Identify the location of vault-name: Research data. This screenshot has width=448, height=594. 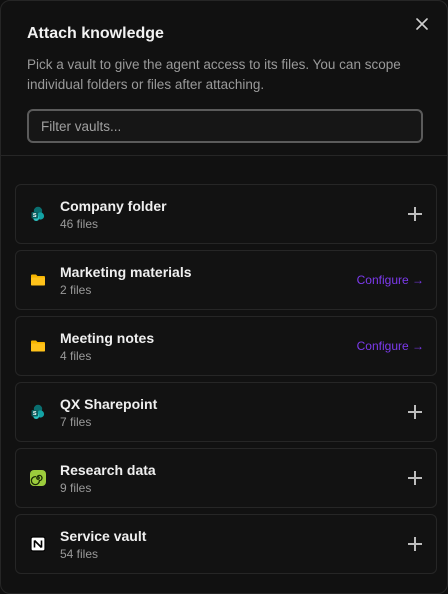
(108, 469).